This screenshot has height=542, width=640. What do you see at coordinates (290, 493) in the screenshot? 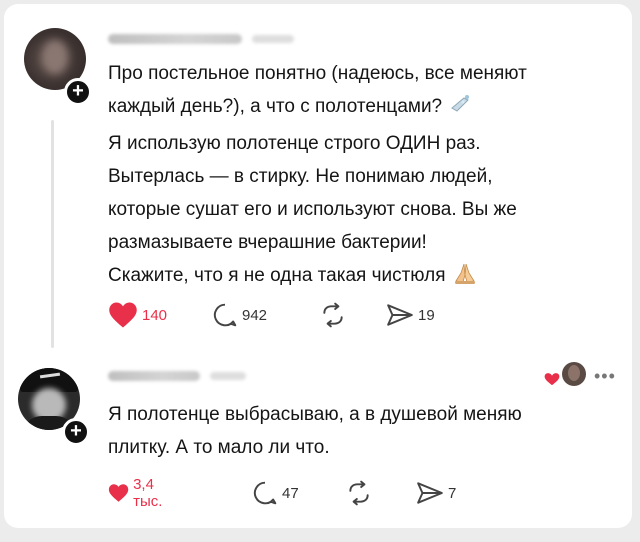
I see `reply-count: 47` at bounding box center [290, 493].